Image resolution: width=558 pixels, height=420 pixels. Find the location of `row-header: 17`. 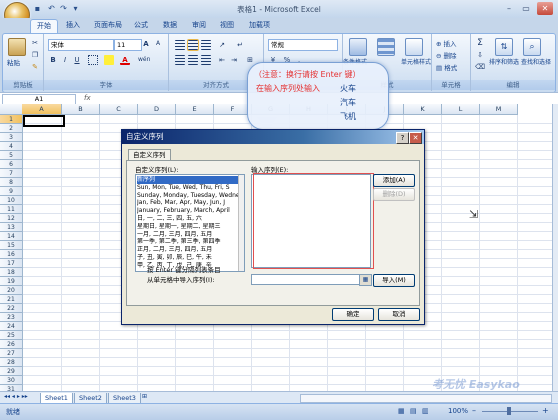

row-header: 17 is located at coordinates (11, 263).